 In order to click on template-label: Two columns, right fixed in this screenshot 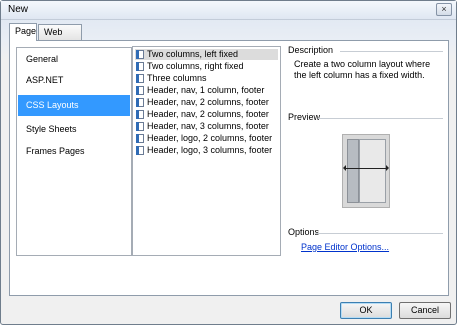, I will do `click(195, 66)`.